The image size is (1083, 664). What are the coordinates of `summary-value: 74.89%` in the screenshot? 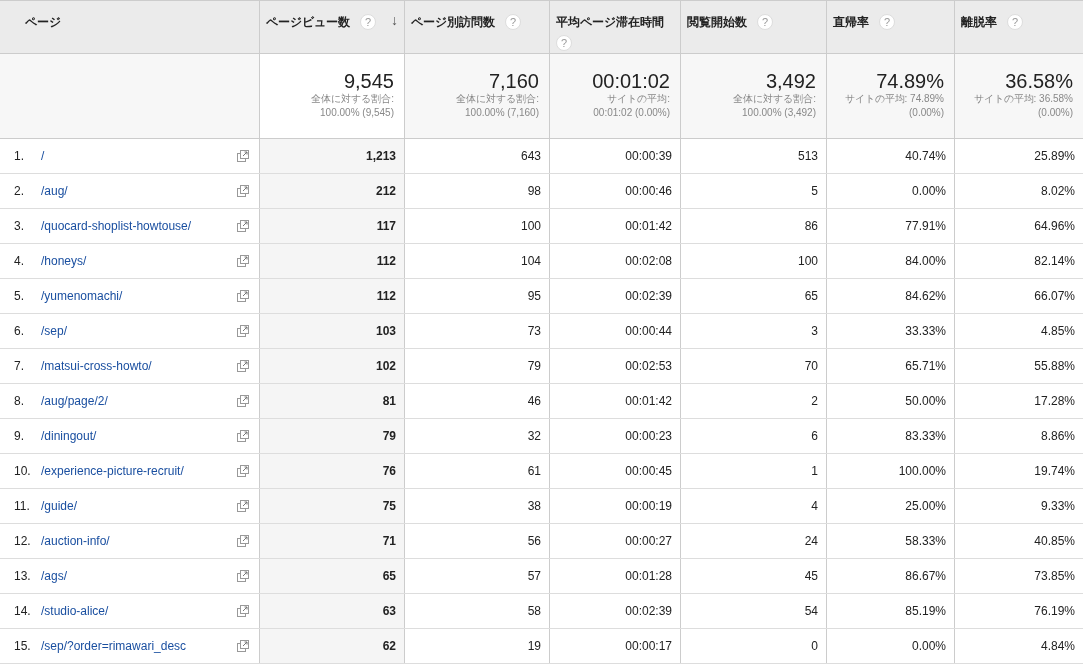 It's located at (909, 81).